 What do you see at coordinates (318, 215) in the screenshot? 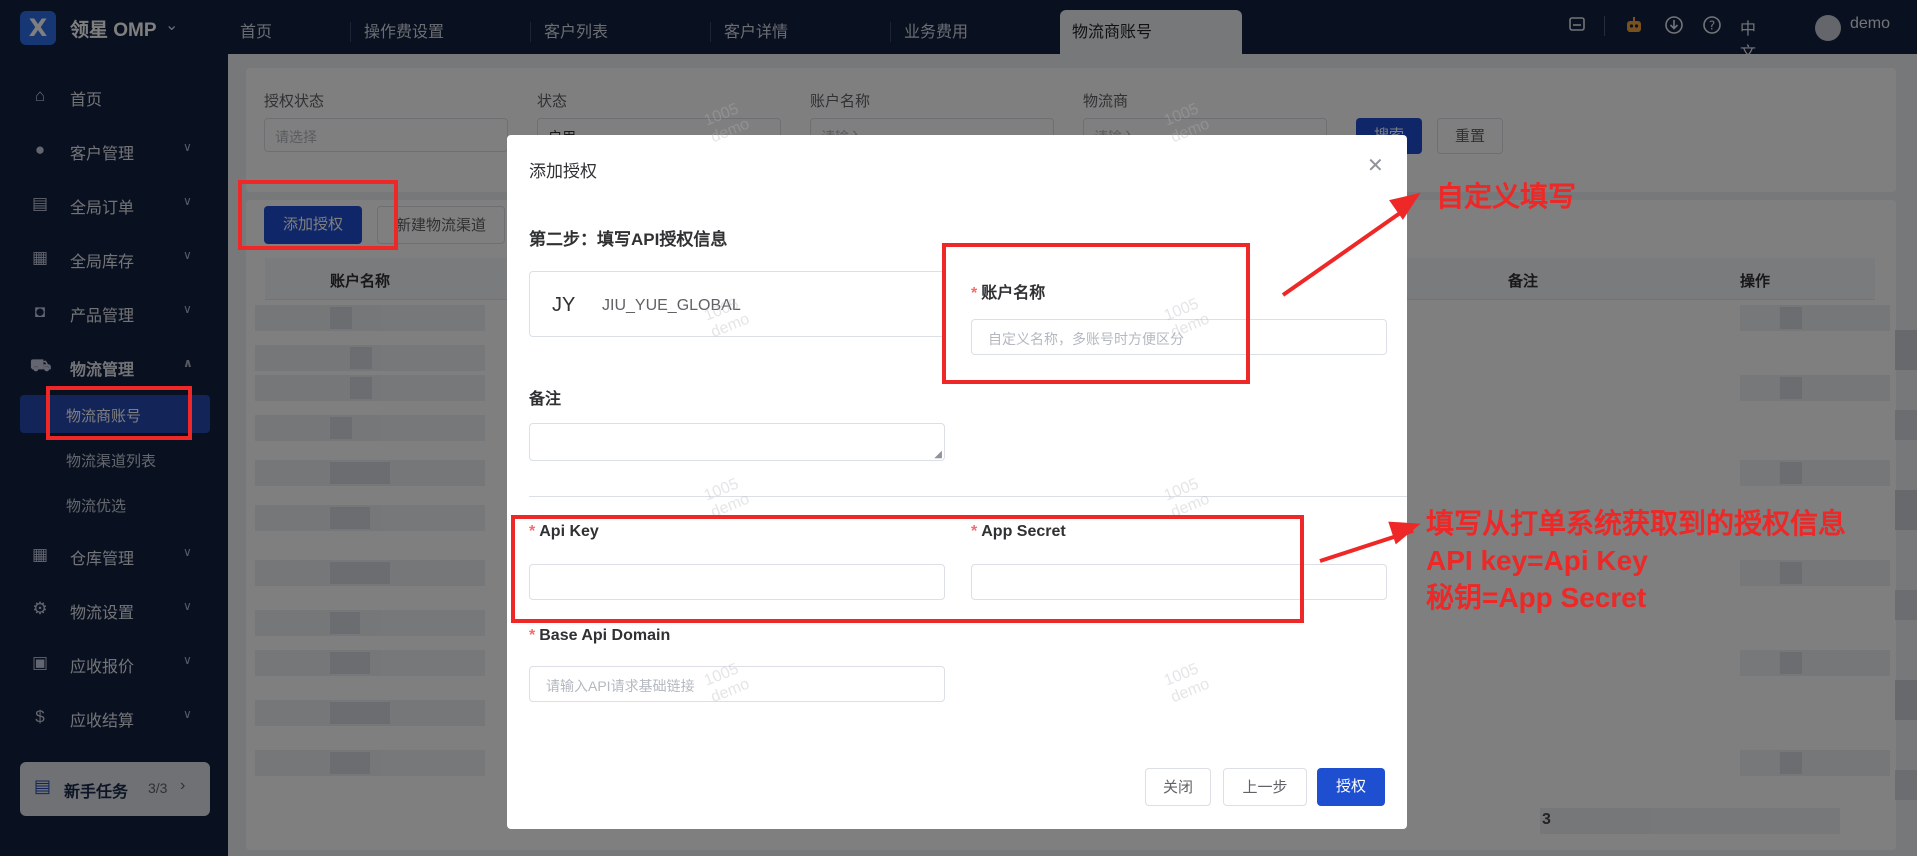
I see `annotation-box-add-auth` at bounding box center [318, 215].